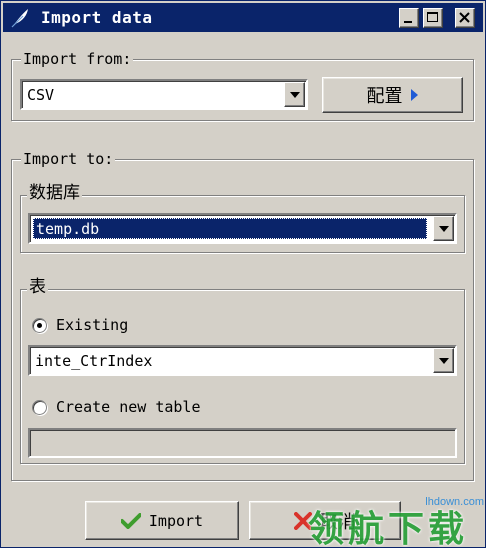 Image resolution: width=488 pixels, height=552 pixels. I want to click on maximize-button, so click(433, 18).